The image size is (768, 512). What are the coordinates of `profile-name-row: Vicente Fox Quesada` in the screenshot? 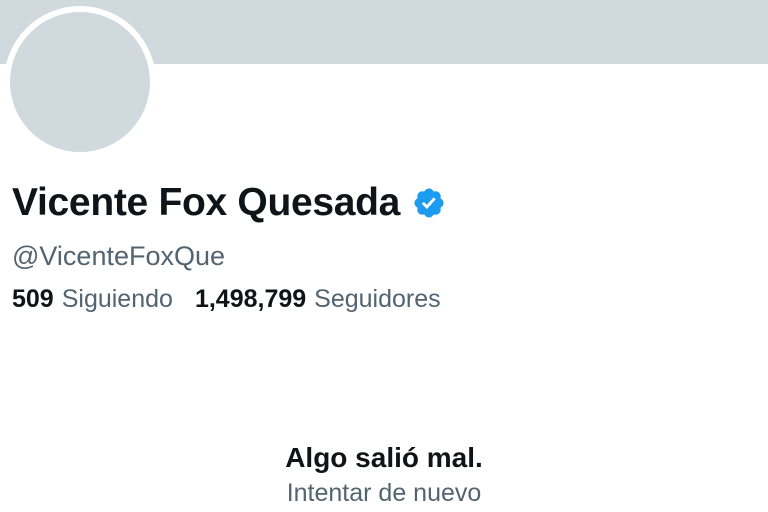 It's located at (229, 203).